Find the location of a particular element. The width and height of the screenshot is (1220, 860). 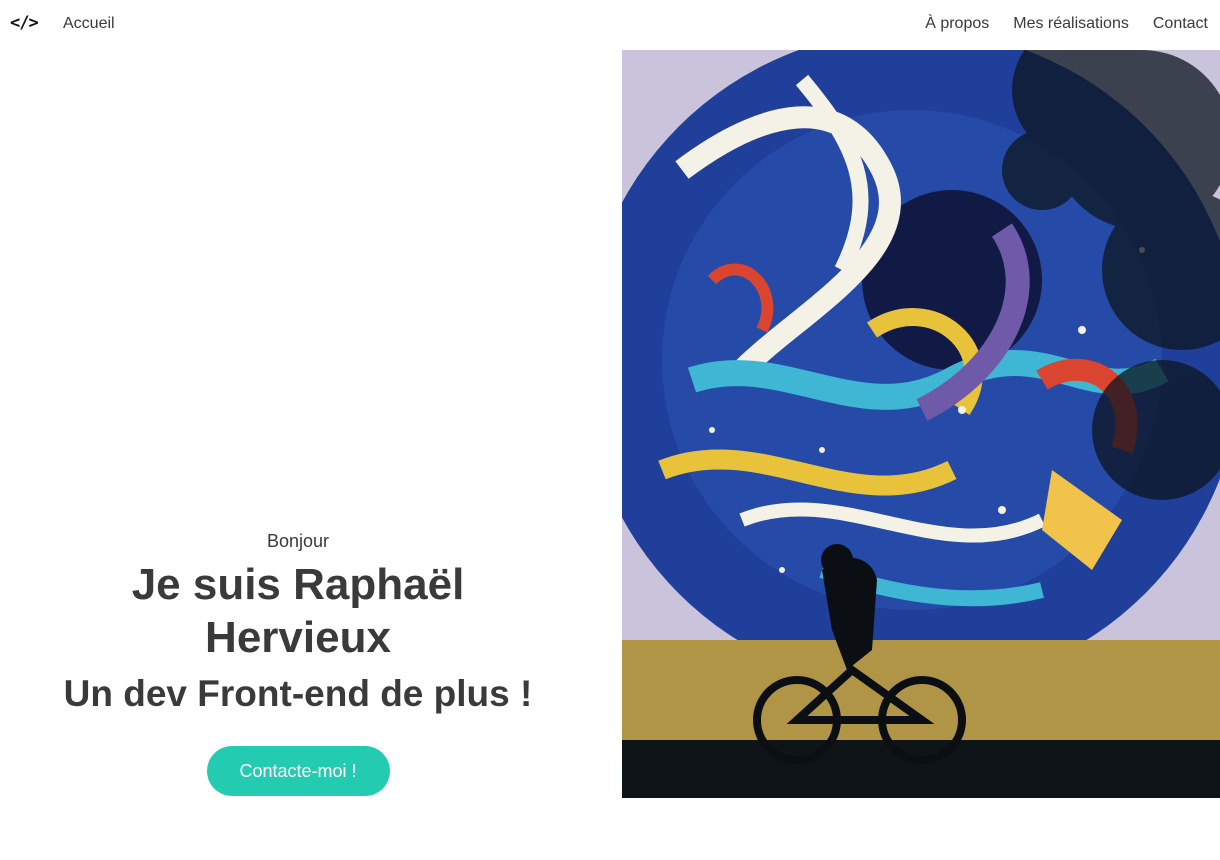

hero-tagline: Un dev Front-end de plus ! is located at coordinates (298, 693).